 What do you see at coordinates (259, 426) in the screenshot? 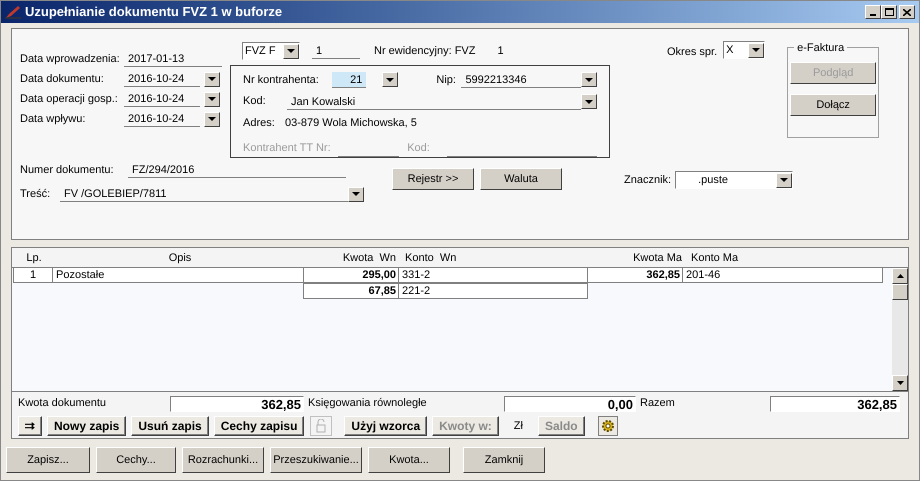
I see `toolbar-button: Cechy zapisu` at bounding box center [259, 426].